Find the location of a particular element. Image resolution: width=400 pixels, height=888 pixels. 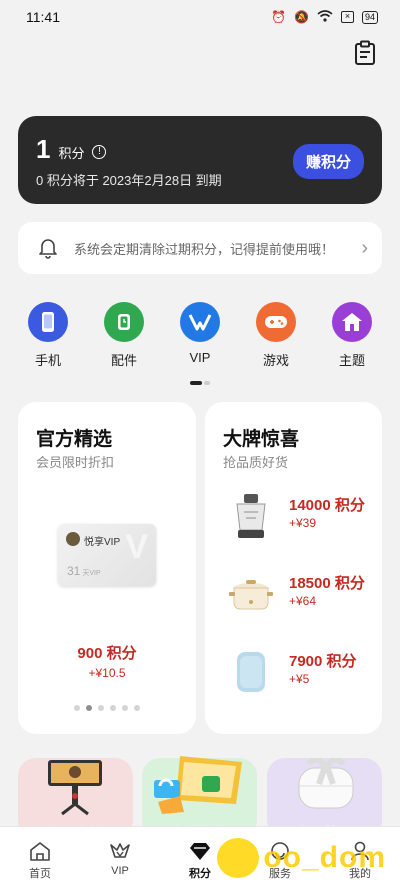

carousel-dot-active is located at coordinates (89, 708).